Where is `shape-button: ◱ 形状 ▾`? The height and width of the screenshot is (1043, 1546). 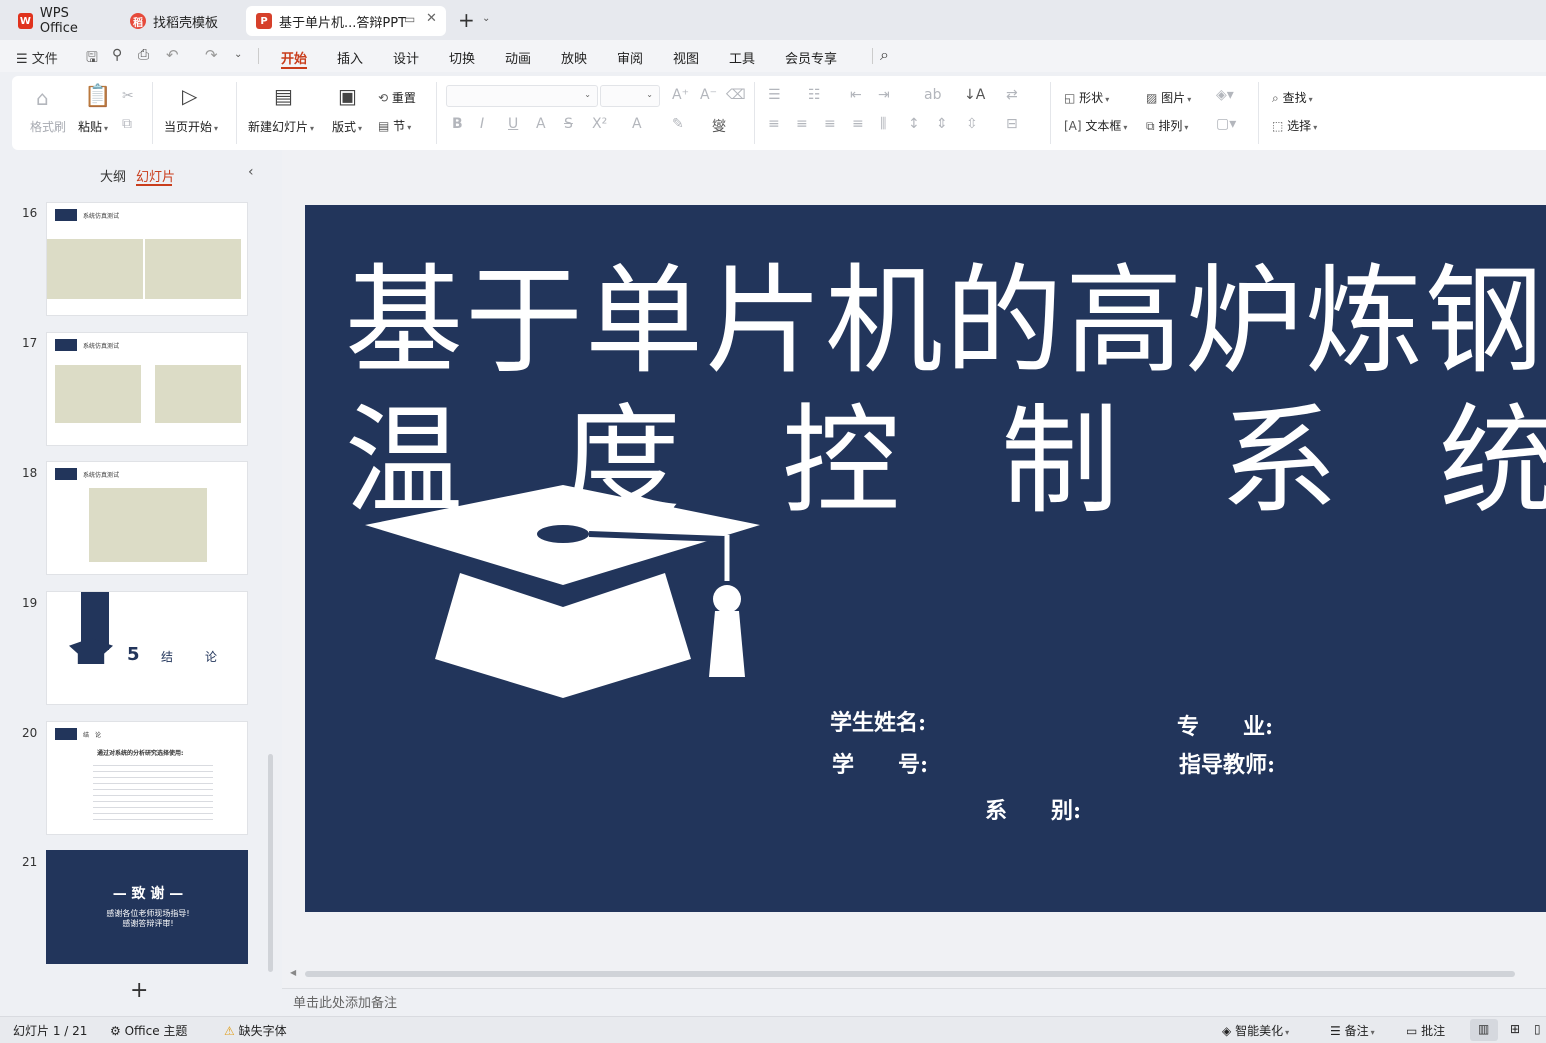 shape-button: ◱ 形状 ▾ is located at coordinates (1086, 97).